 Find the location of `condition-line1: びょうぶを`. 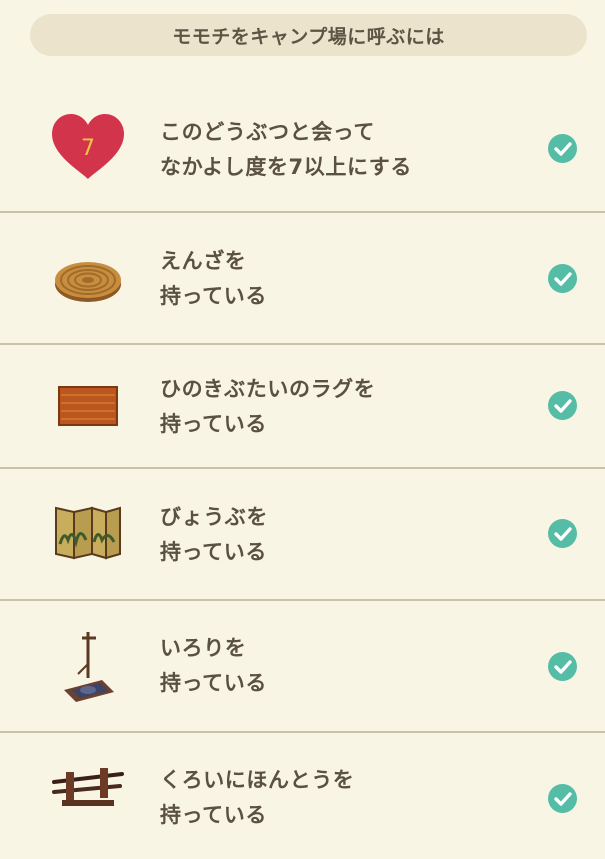

condition-line1: びょうぶを is located at coordinates (214, 517).